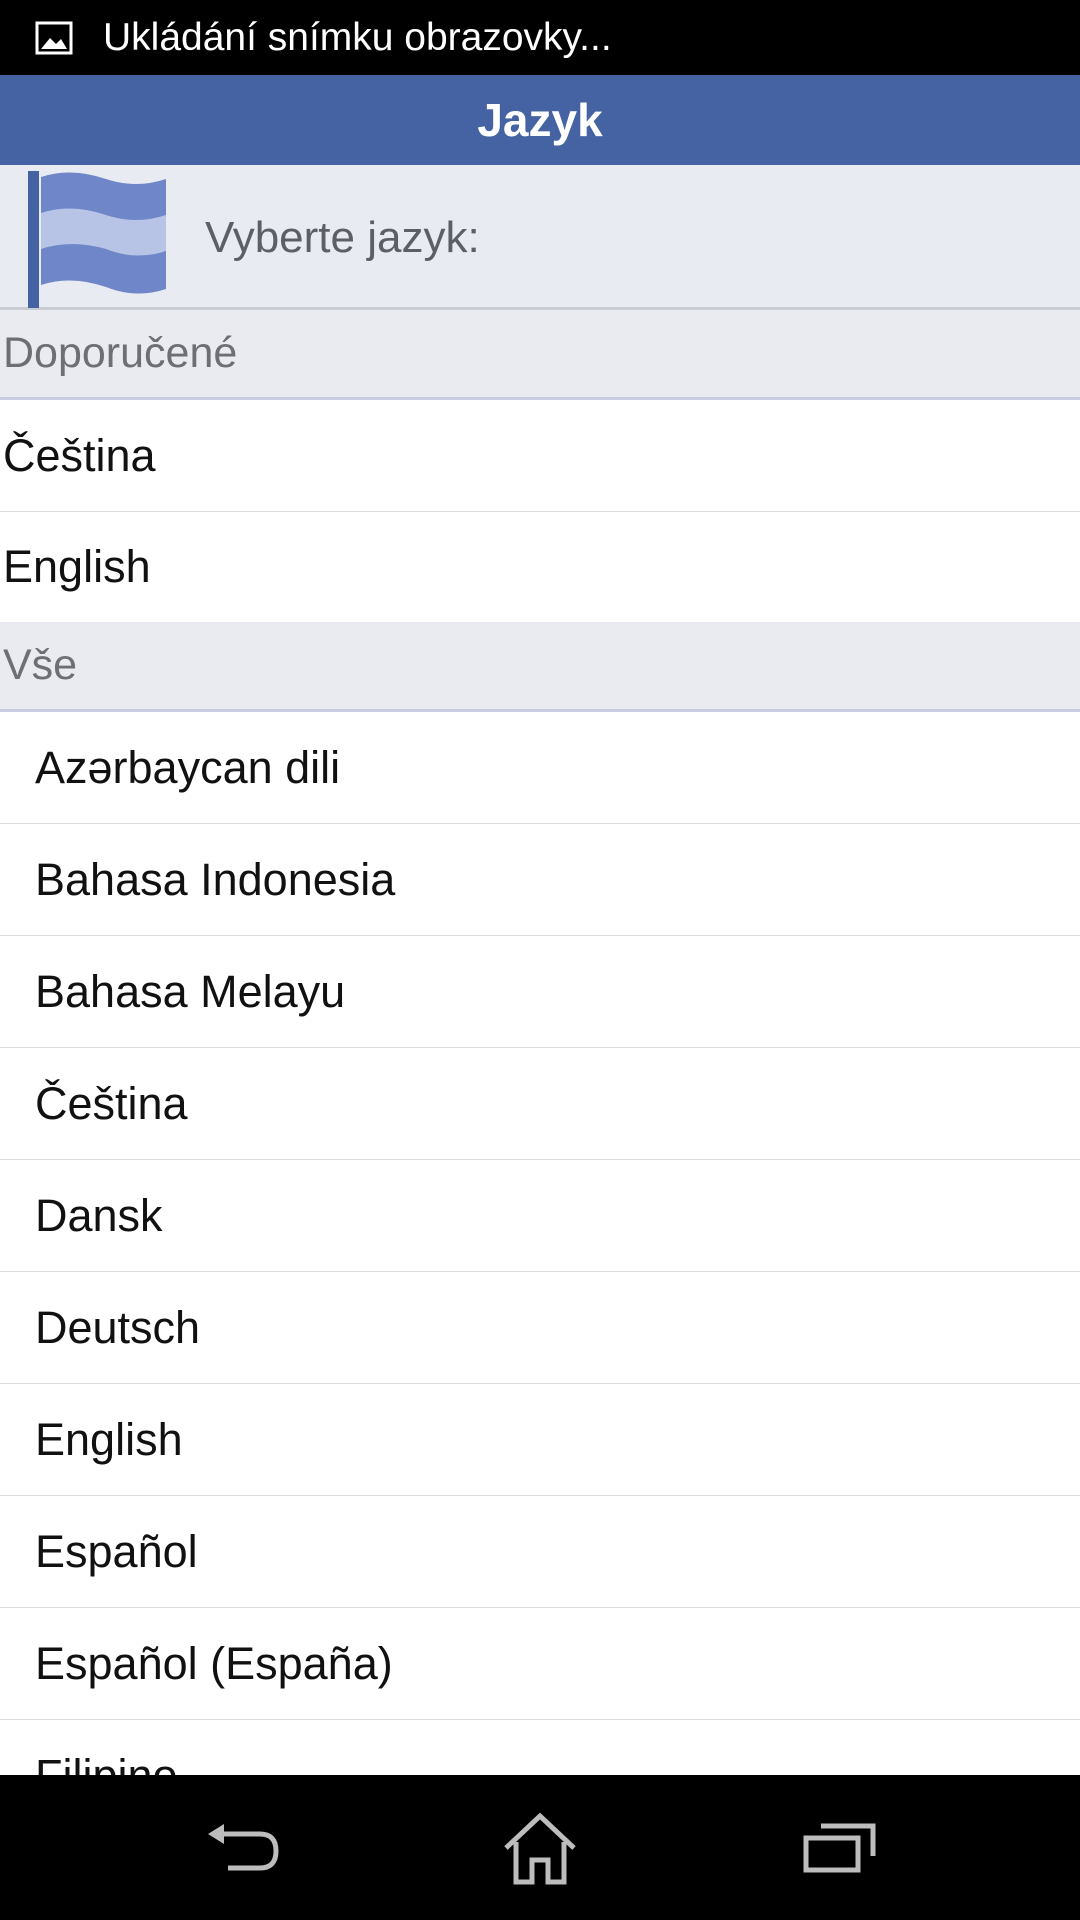 The height and width of the screenshot is (1920, 1080). I want to click on home-icon, so click(540, 1848).